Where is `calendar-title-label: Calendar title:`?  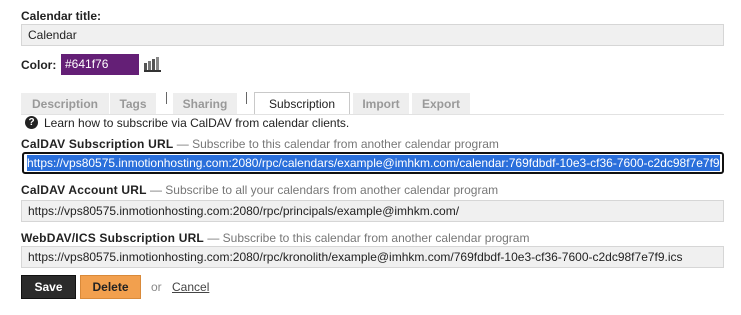 calendar-title-label: Calendar title: is located at coordinates (61, 16).